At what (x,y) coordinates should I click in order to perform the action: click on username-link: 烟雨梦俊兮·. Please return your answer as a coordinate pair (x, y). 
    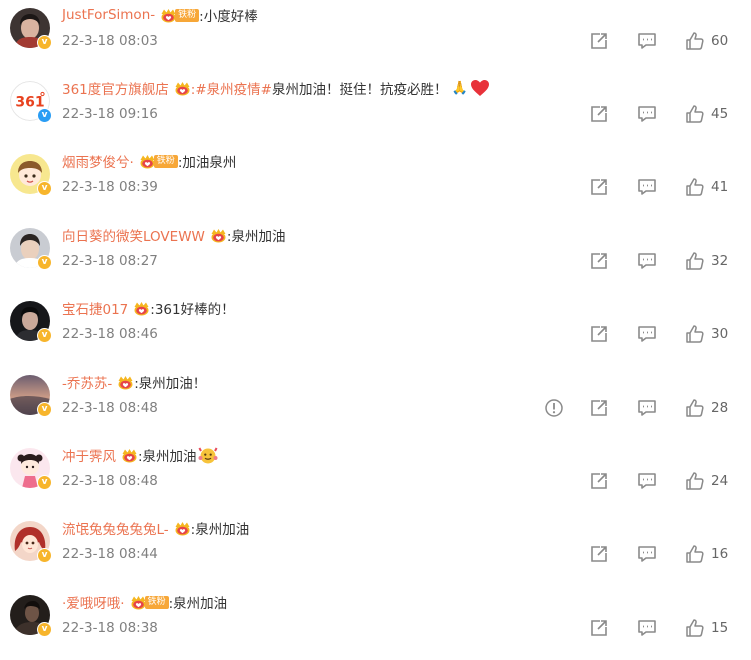
    Looking at the image, I should click on (98, 161).